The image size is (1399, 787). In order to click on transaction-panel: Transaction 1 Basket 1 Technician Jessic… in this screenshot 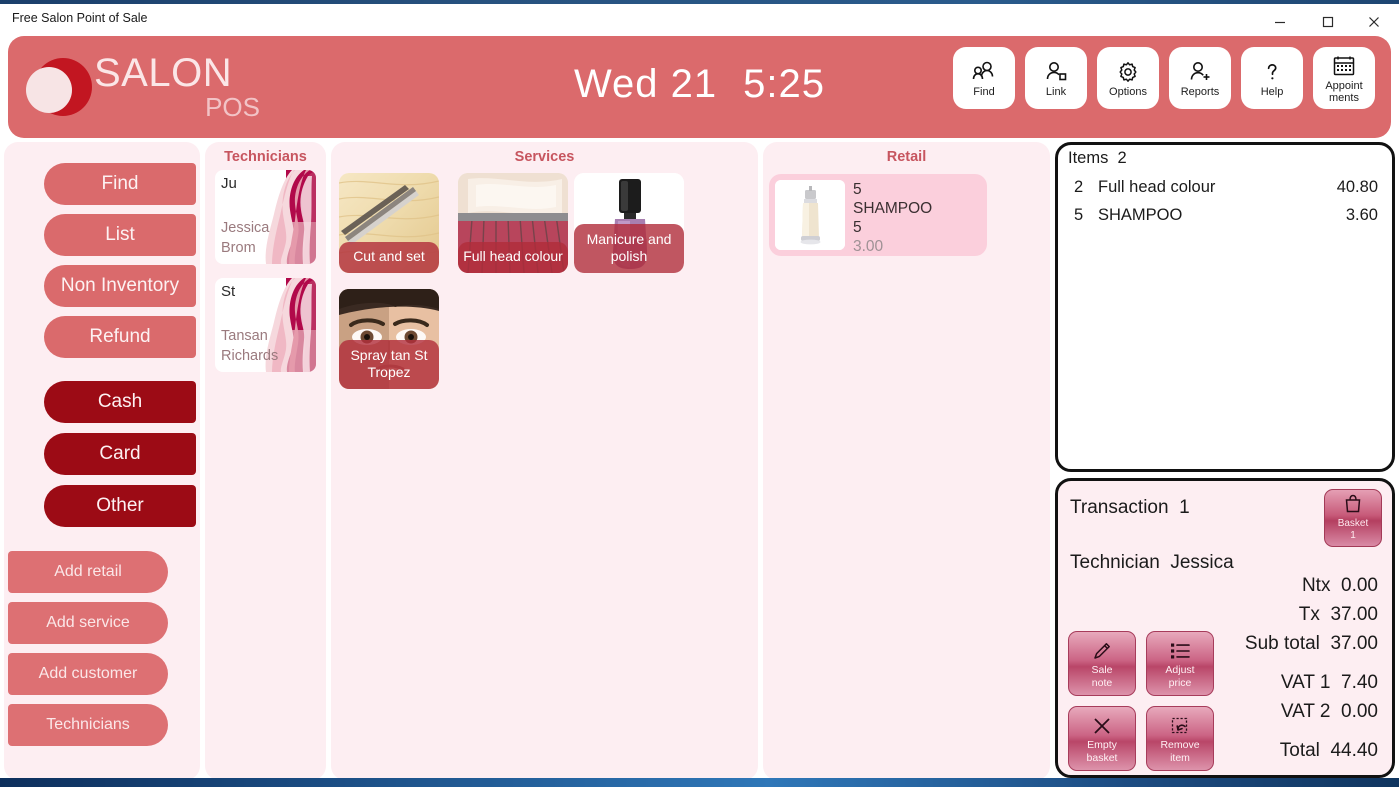, I will do `click(1225, 628)`.